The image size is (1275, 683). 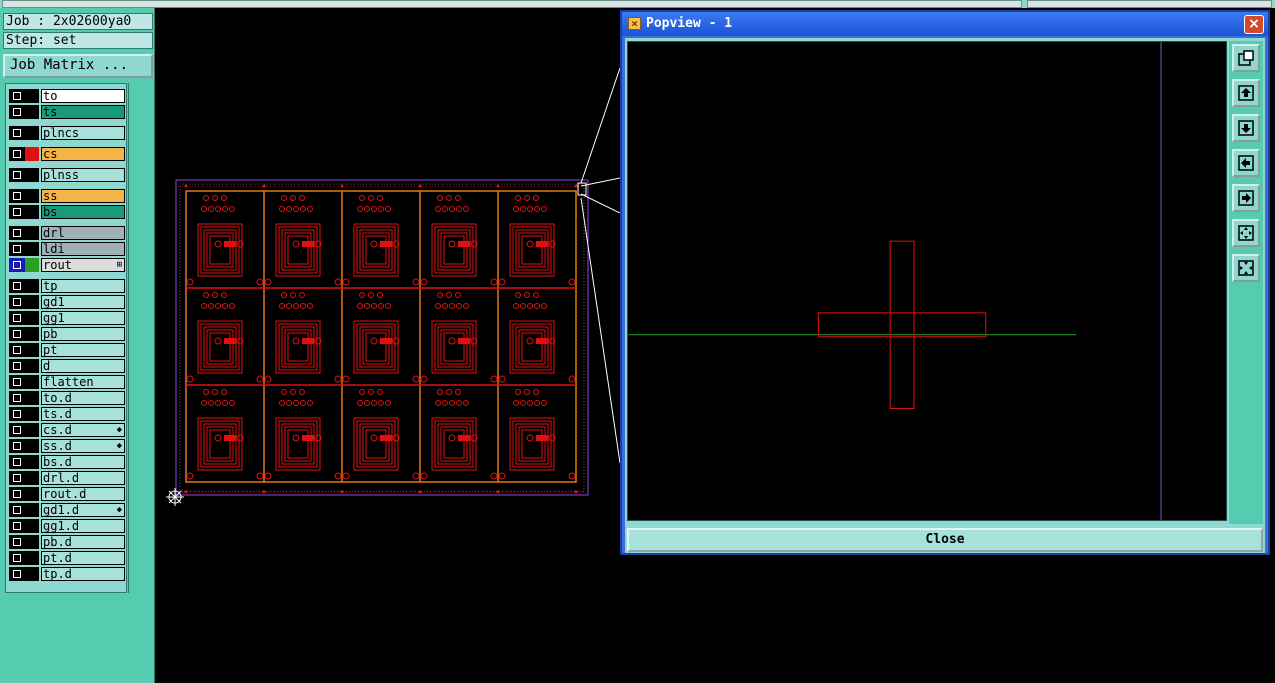 I want to click on layer-name: cs.d ◆, so click(x=83, y=430).